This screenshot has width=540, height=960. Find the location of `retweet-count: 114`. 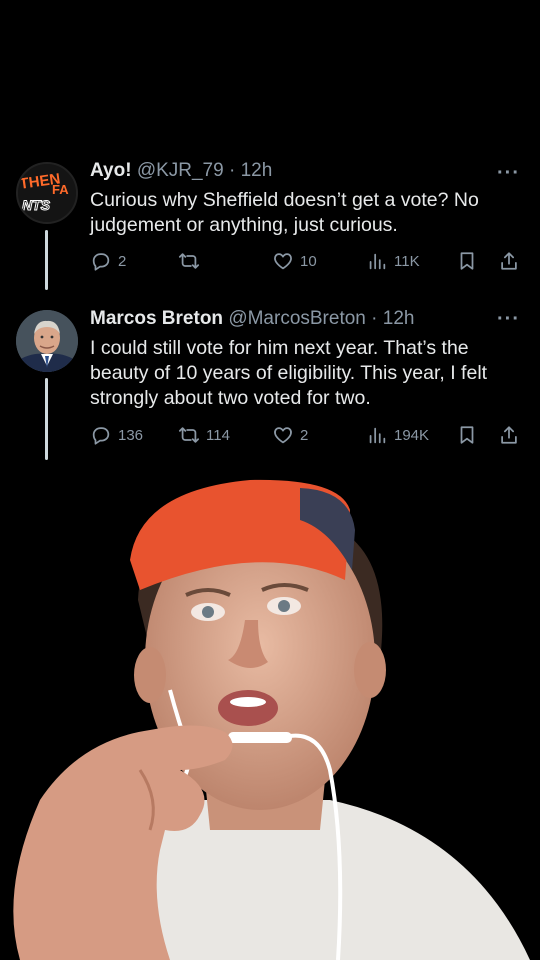

retweet-count: 114 is located at coordinates (218, 435).